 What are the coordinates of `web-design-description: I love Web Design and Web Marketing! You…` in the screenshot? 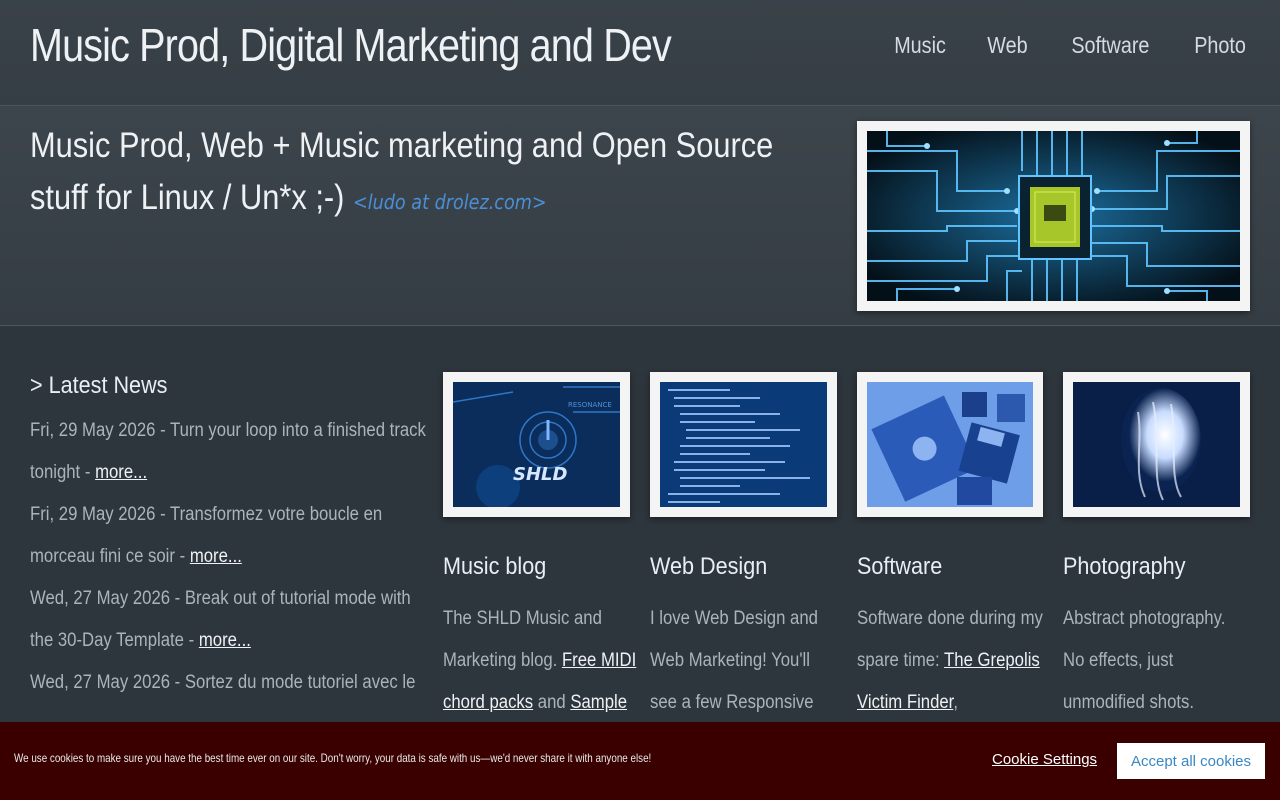 It's located at (742, 661).